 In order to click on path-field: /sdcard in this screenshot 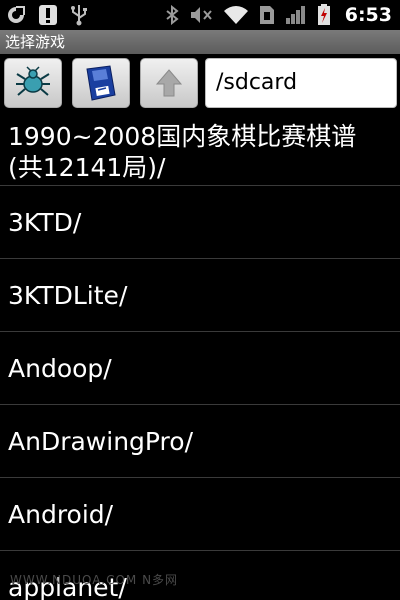, I will do `click(301, 83)`.